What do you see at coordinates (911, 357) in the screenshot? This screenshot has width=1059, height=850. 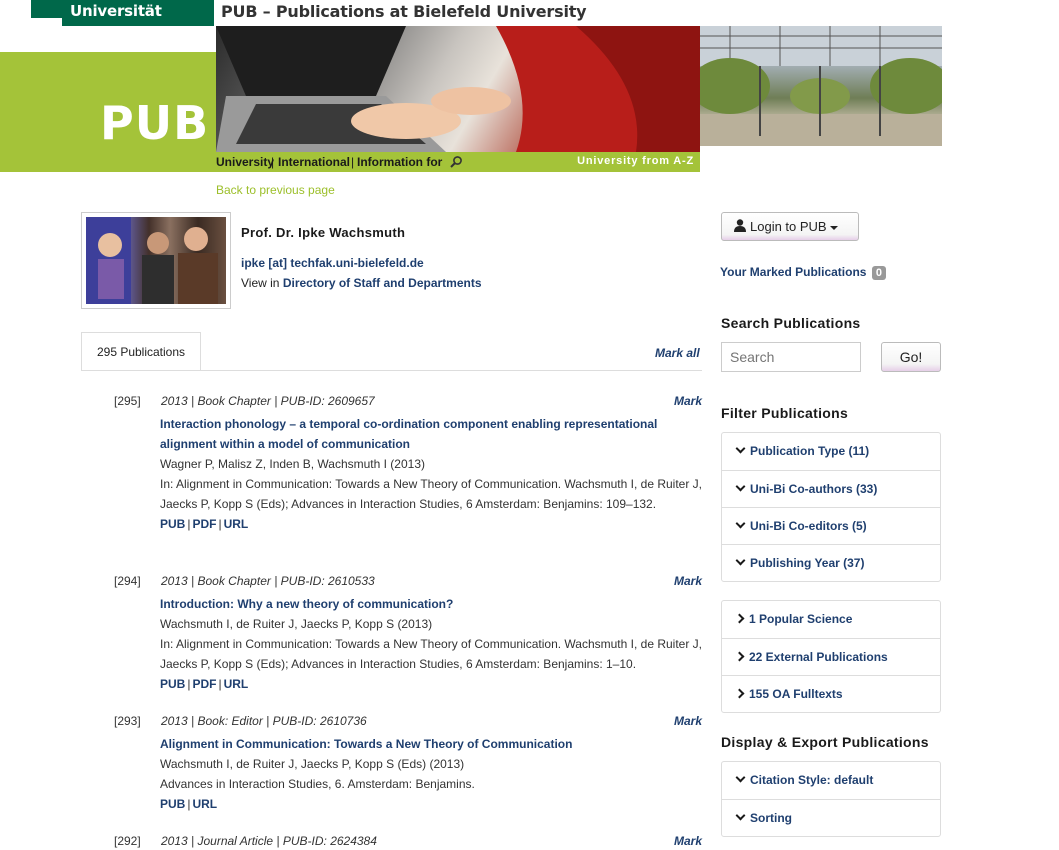 I see `go-button: Go!` at bounding box center [911, 357].